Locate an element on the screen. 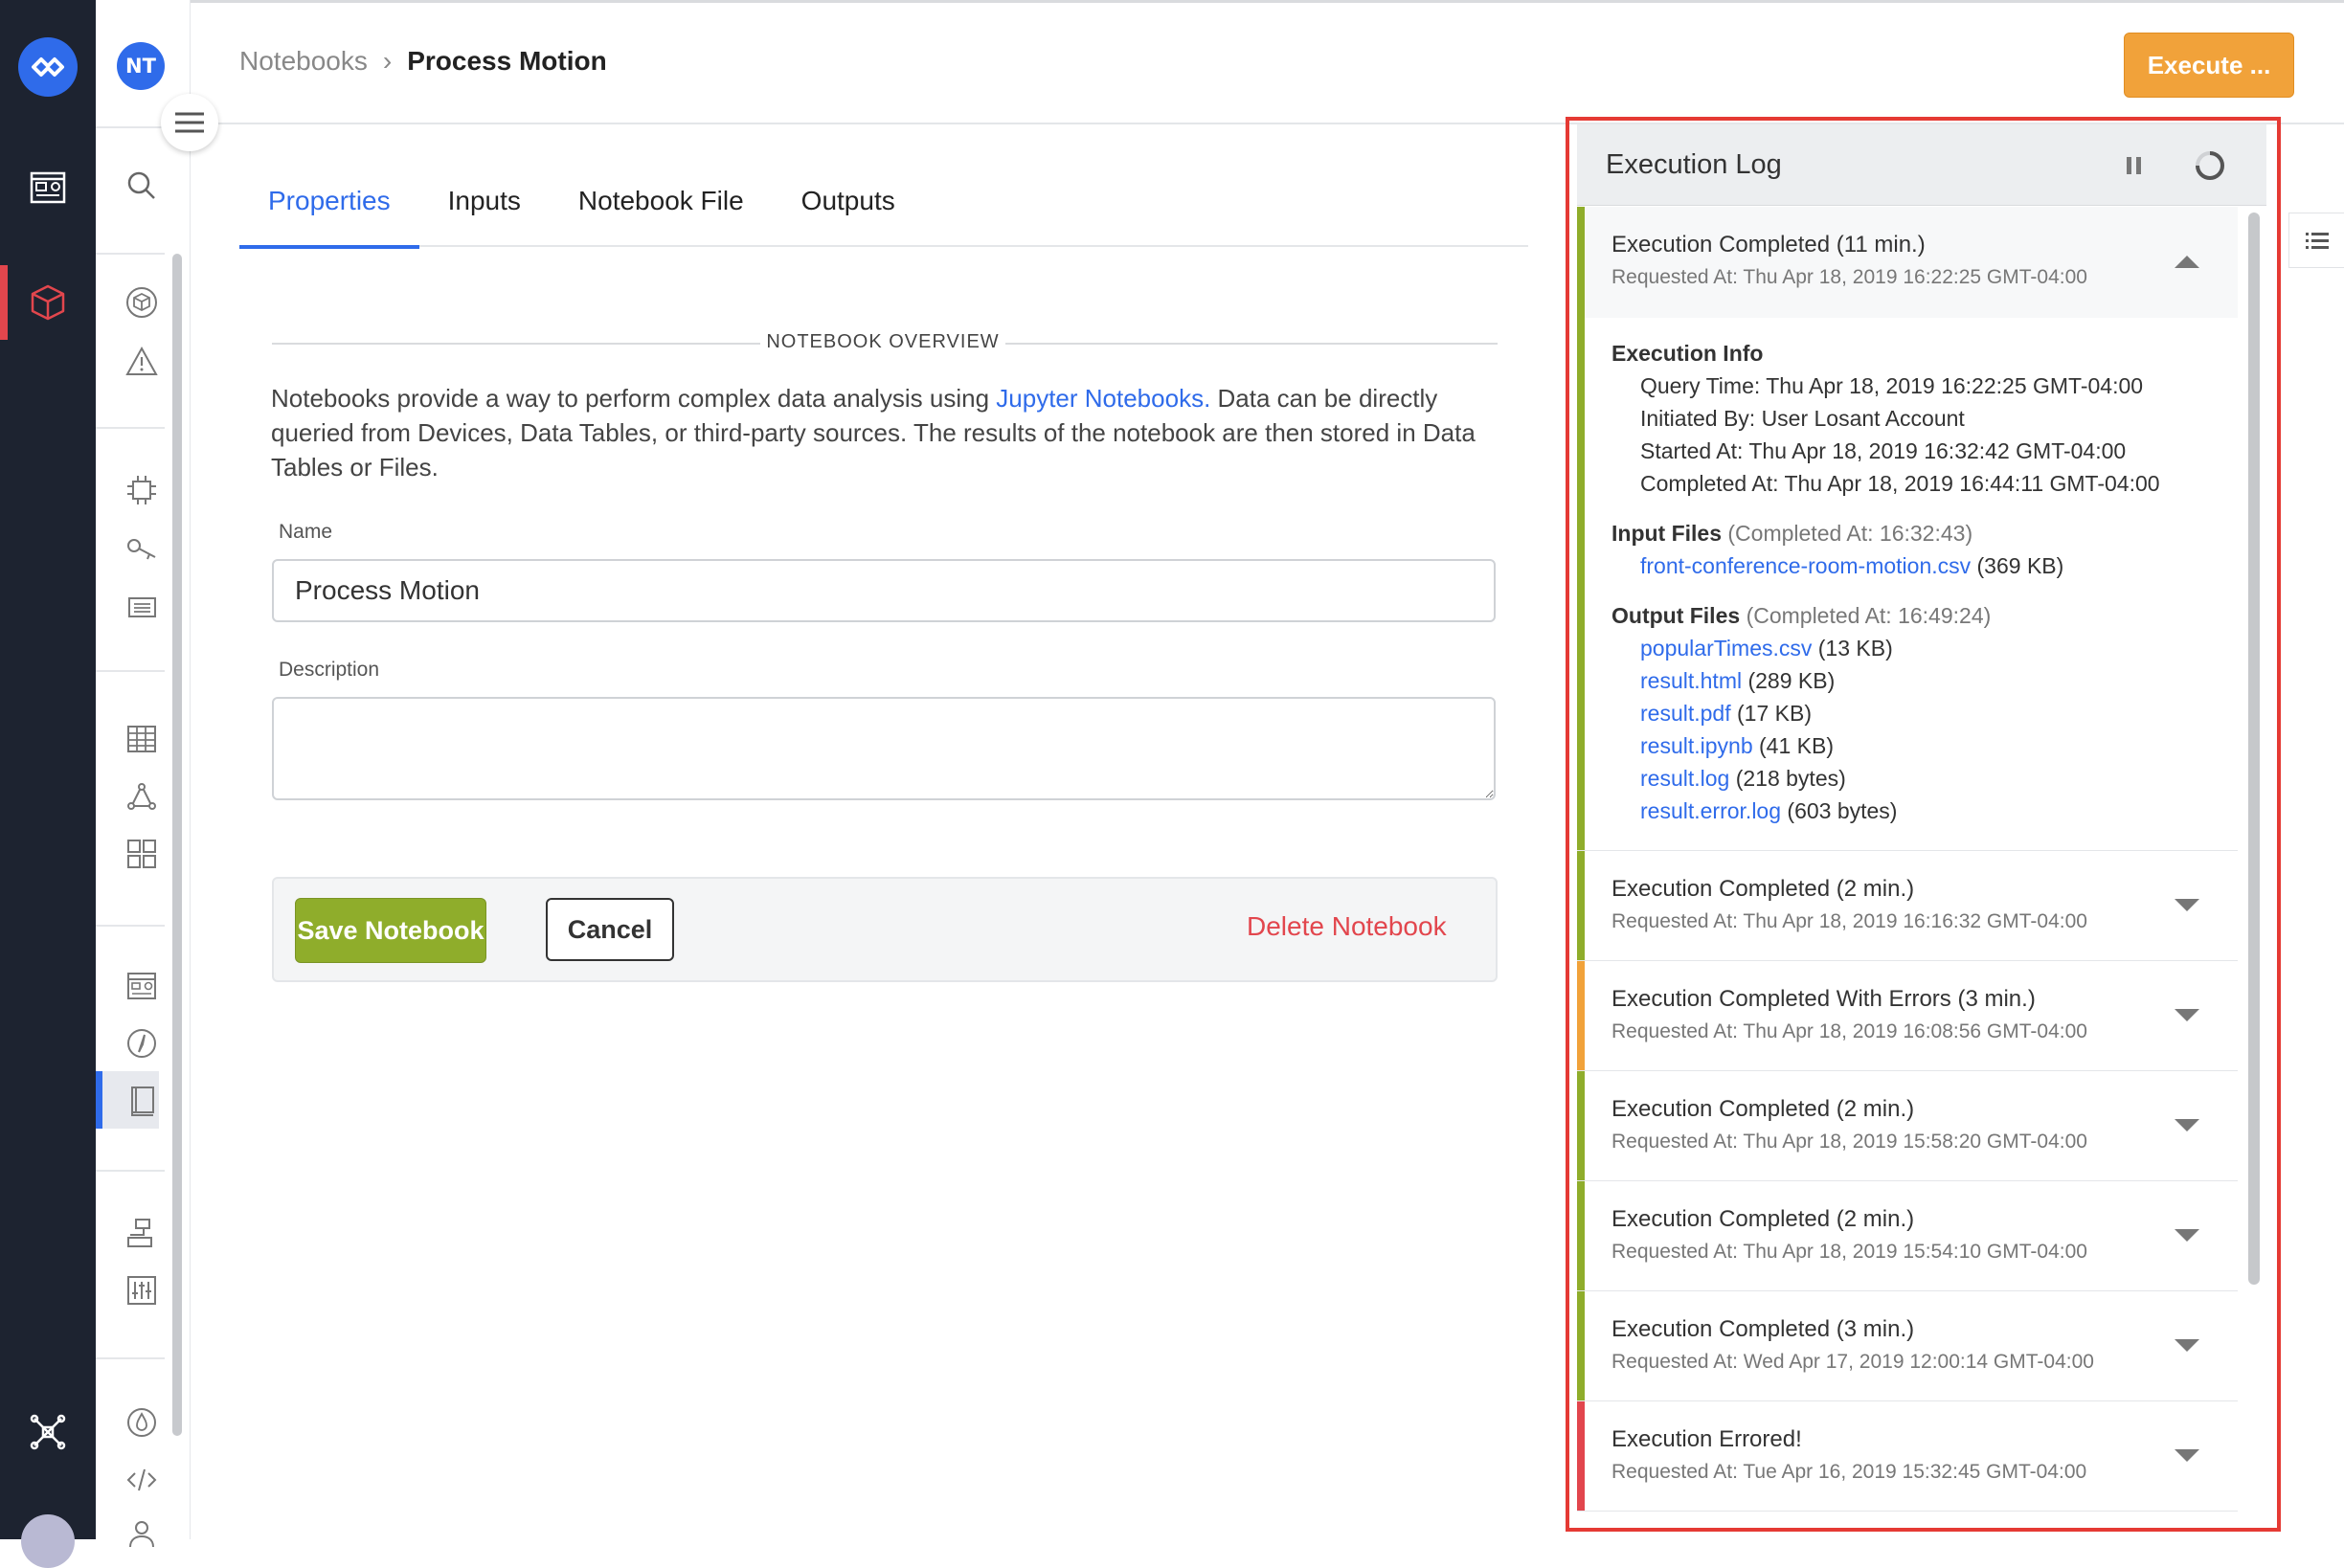  sidebar-avatar: NT is located at coordinates (141, 66).